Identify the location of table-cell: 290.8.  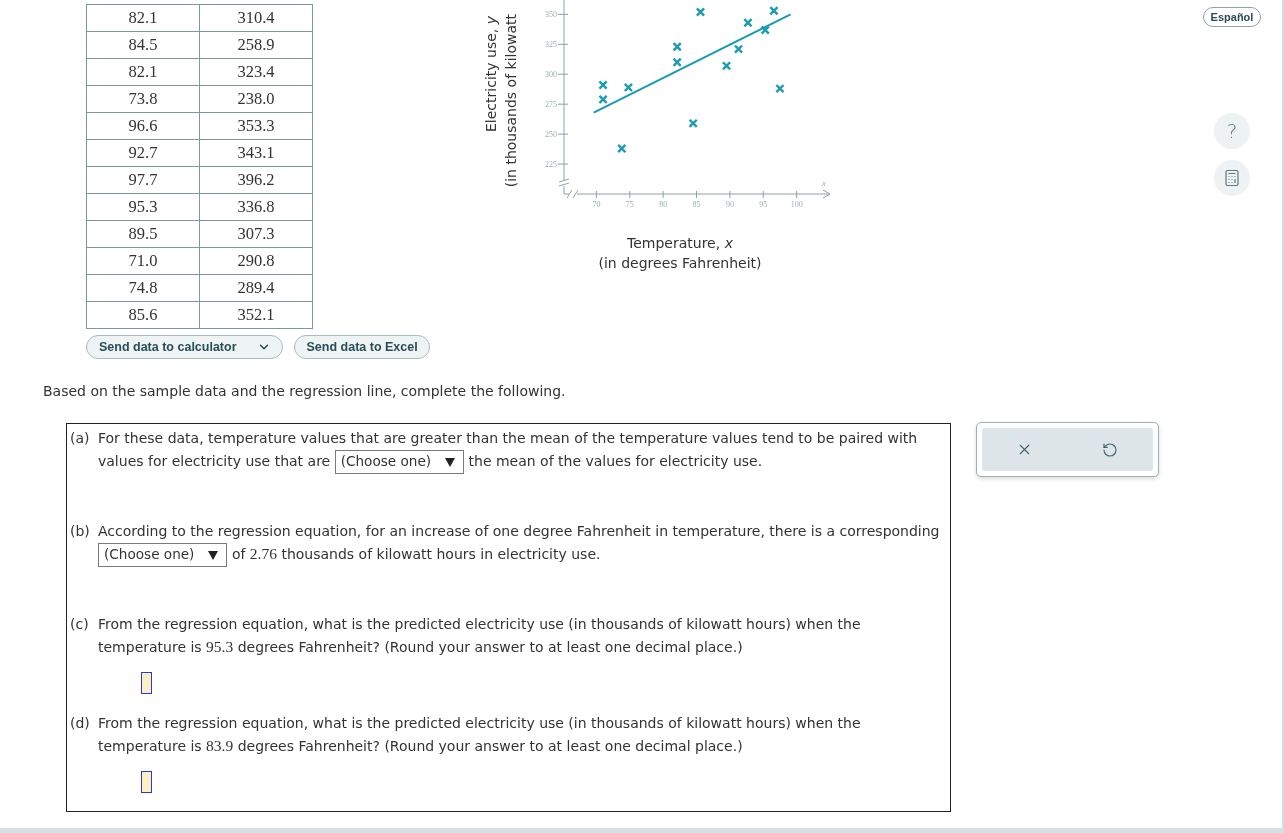
(256, 261).